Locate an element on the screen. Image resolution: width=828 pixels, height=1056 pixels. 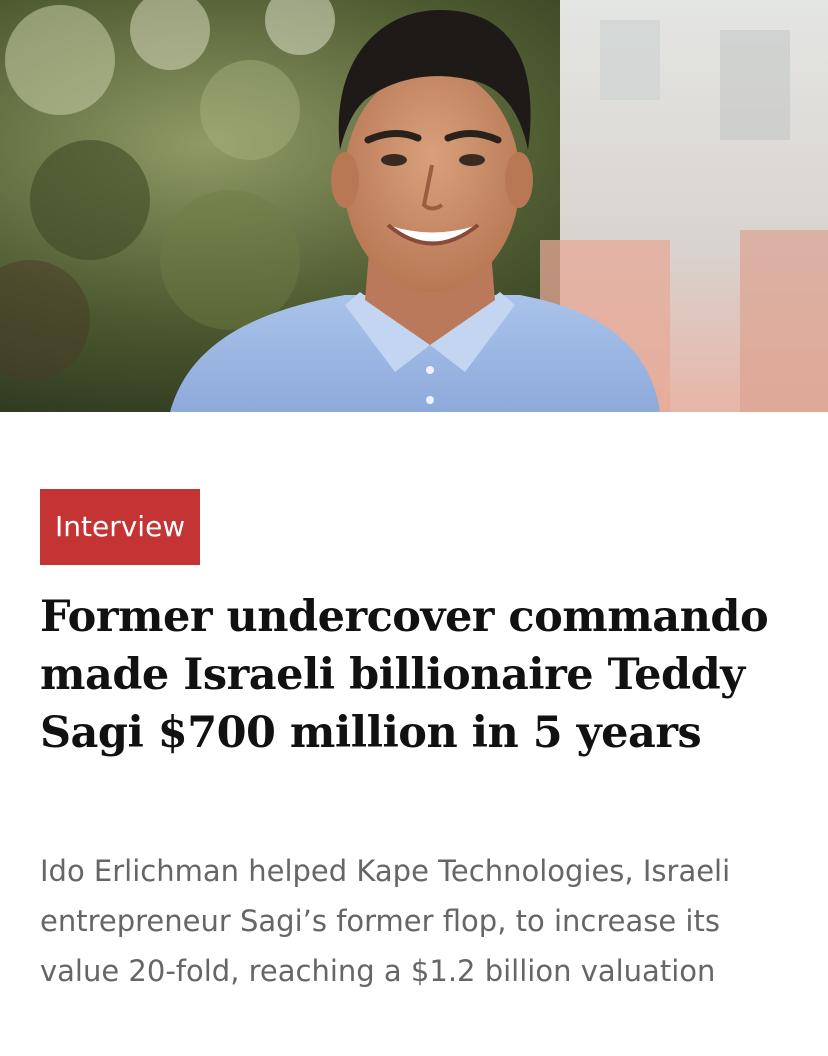
category-tag: Interview is located at coordinates (120, 527).